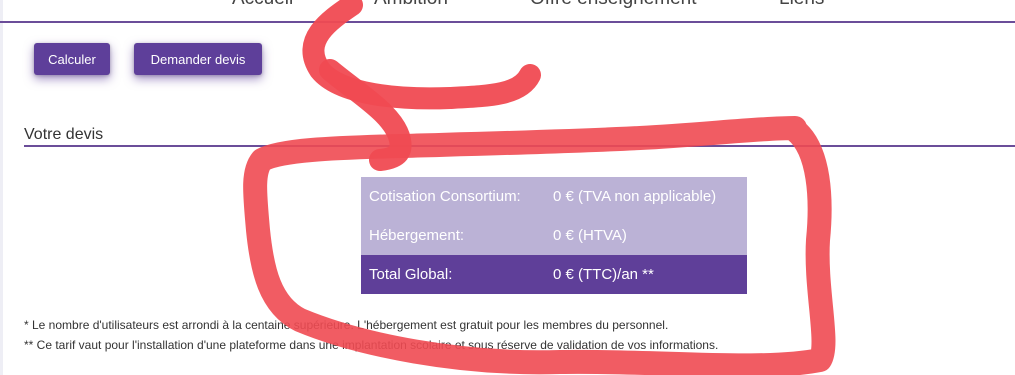 The width and height of the screenshot is (1015, 375). Describe the element at coordinates (646, 274) in the screenshot. I see `quote-value: 0 € (TTC)/an **` at that location.